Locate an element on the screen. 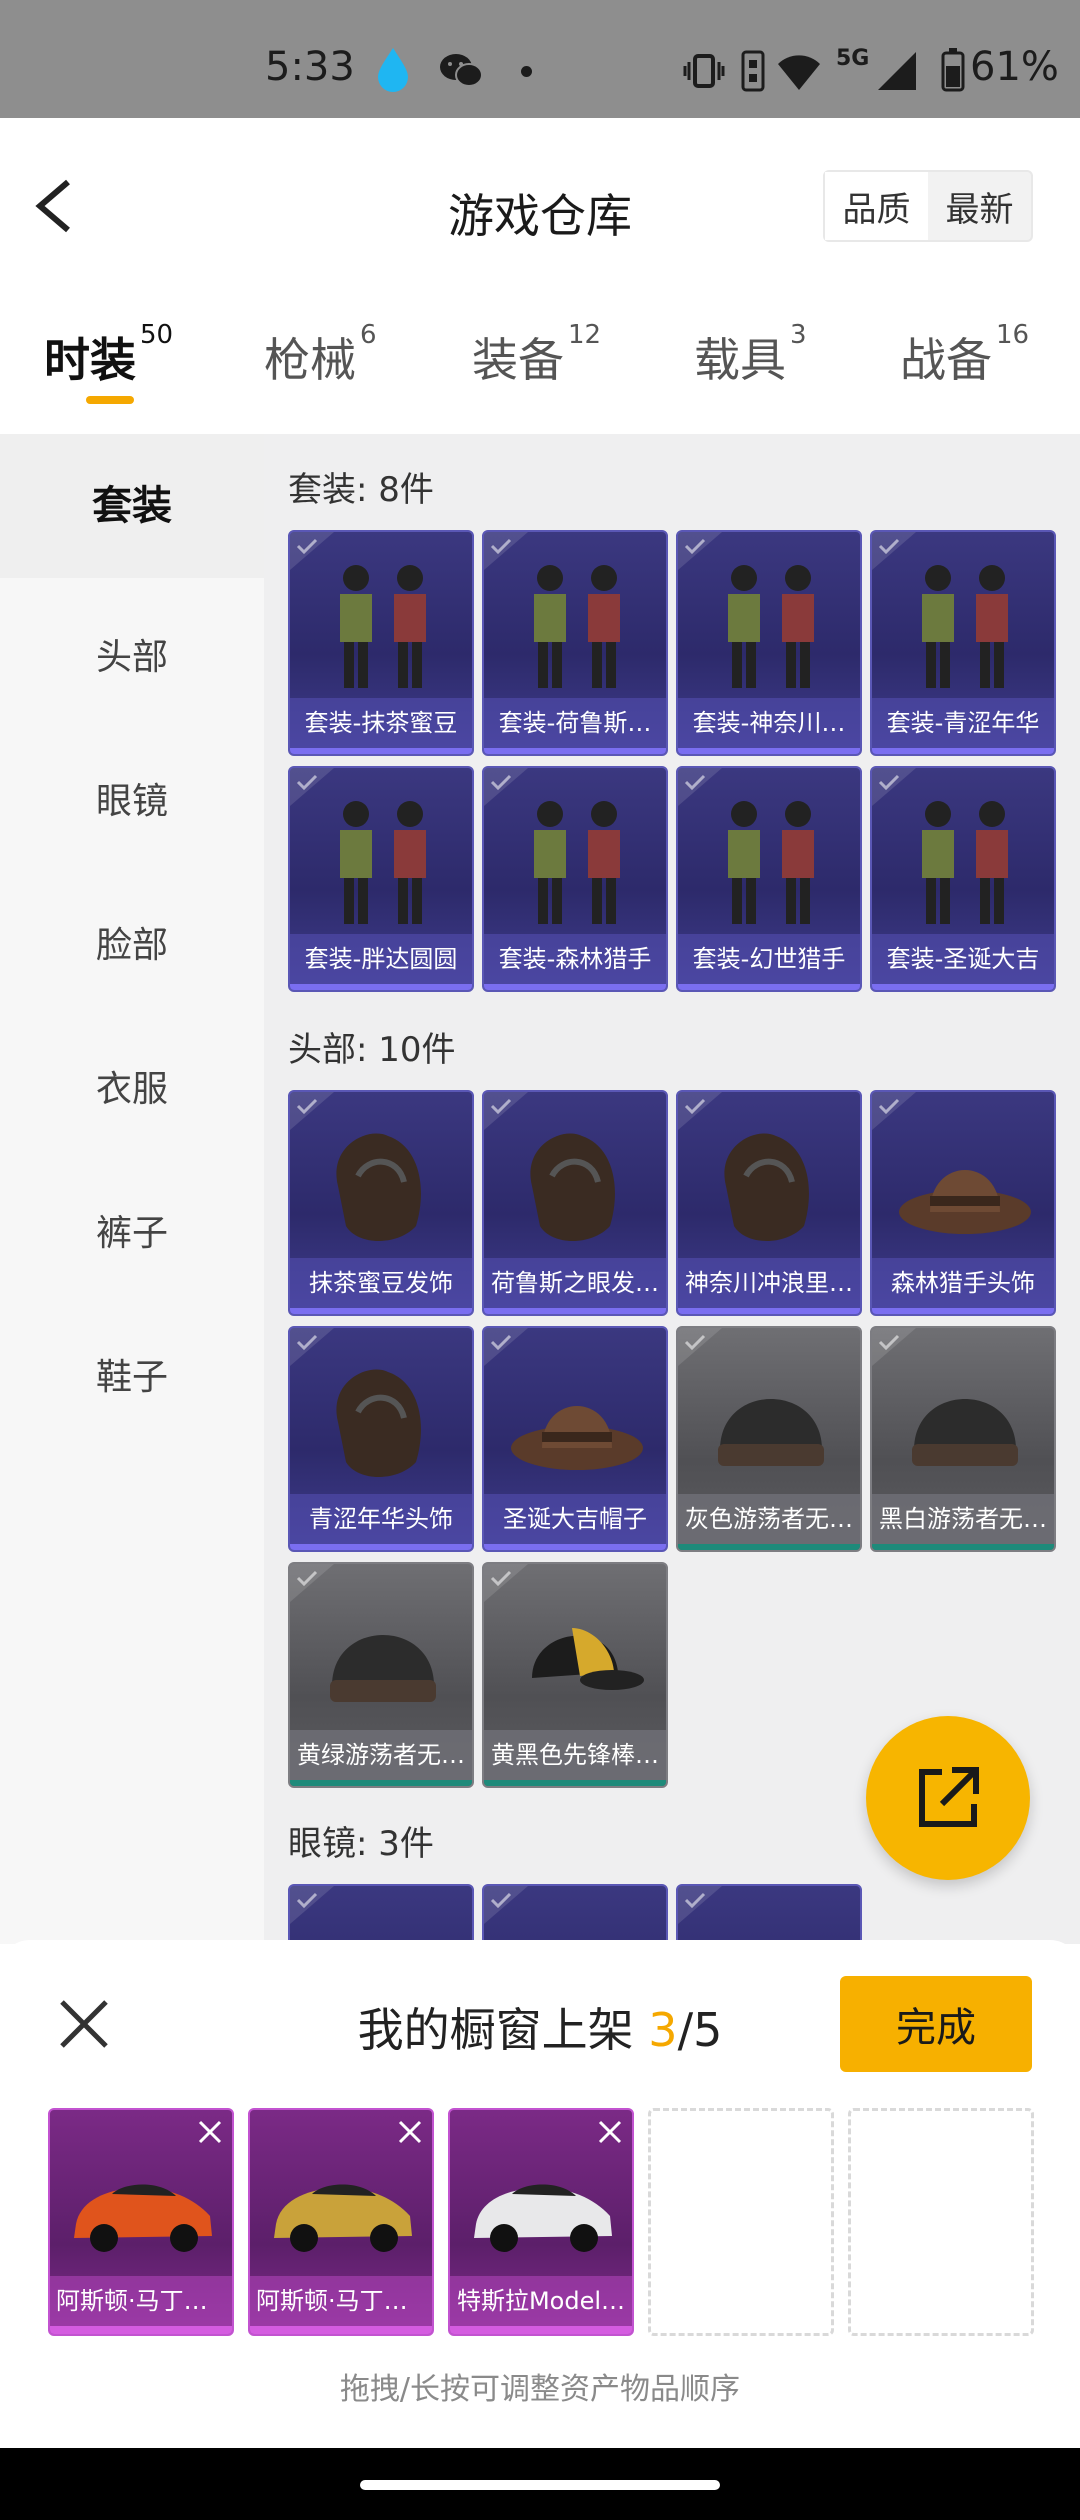 Image resolution: width=1080 pixels, height=2520 pixels. hat-icon is located at coordinates (965, 1186).